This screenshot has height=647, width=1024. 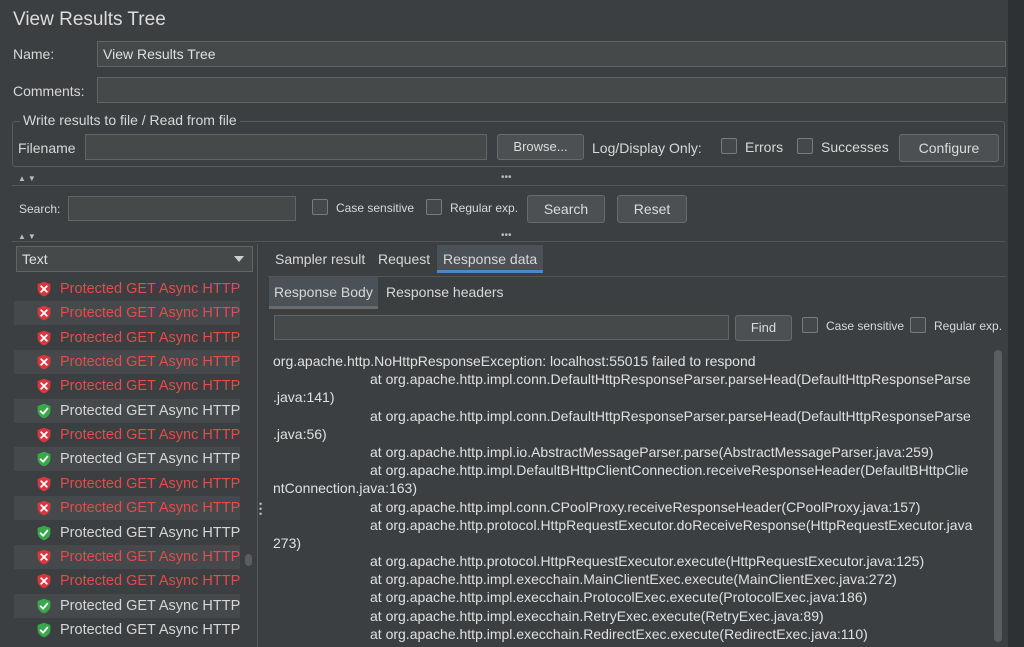 What do you see at coordinates (130, 120) in the screenshot?
I see `file-group-title: Write results to file / Read from file` at bounding box center [130, 120].